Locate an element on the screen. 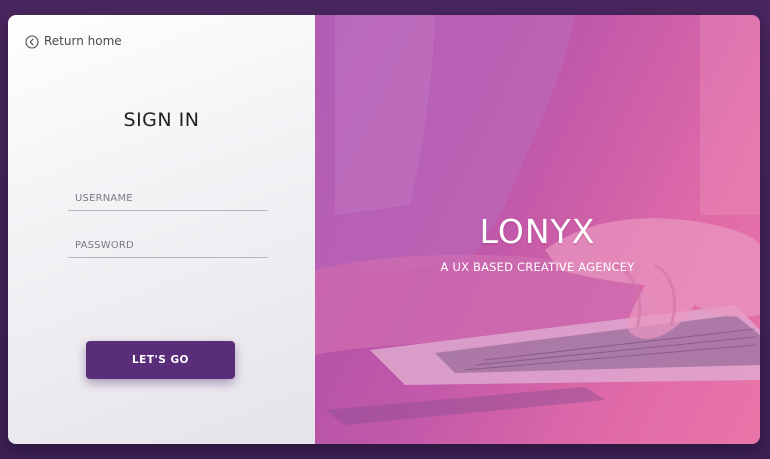 This screenshot has width=770, height=459. username-input is located at coordinates (168, 202).